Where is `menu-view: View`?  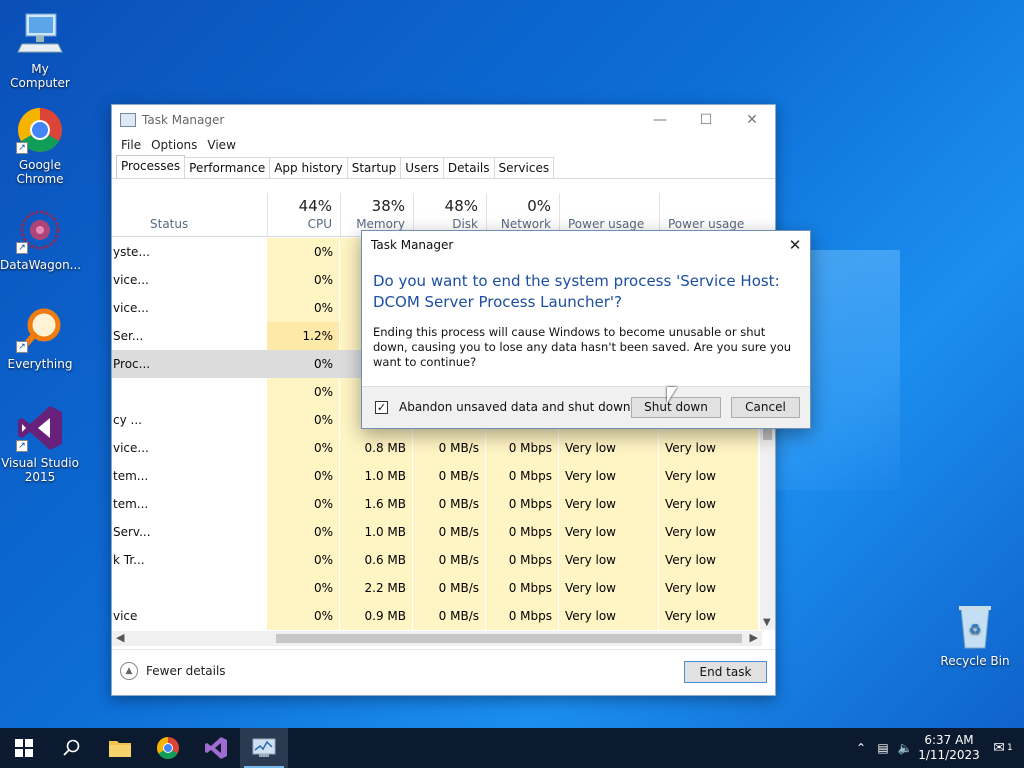 menu-view: View is located at coordinates (221, 145).